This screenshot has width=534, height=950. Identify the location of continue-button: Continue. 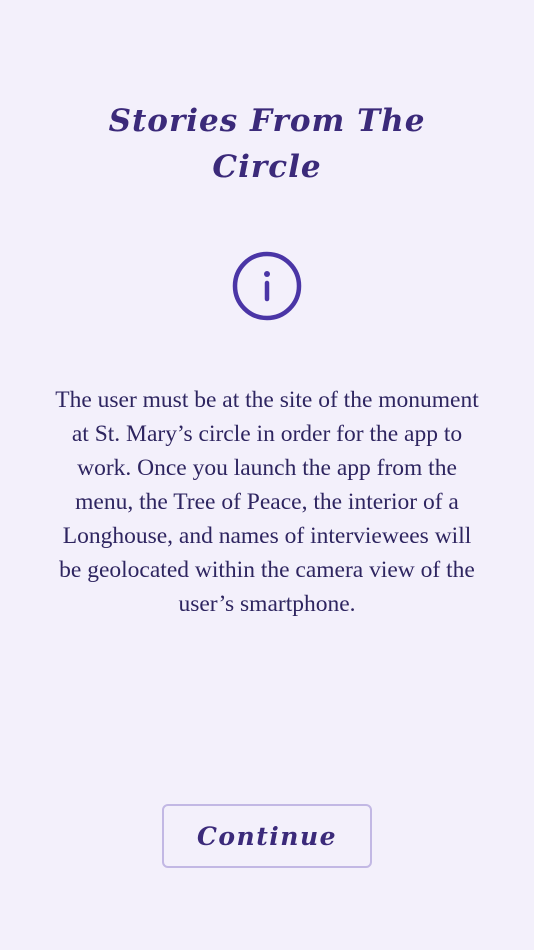
(267, 836).